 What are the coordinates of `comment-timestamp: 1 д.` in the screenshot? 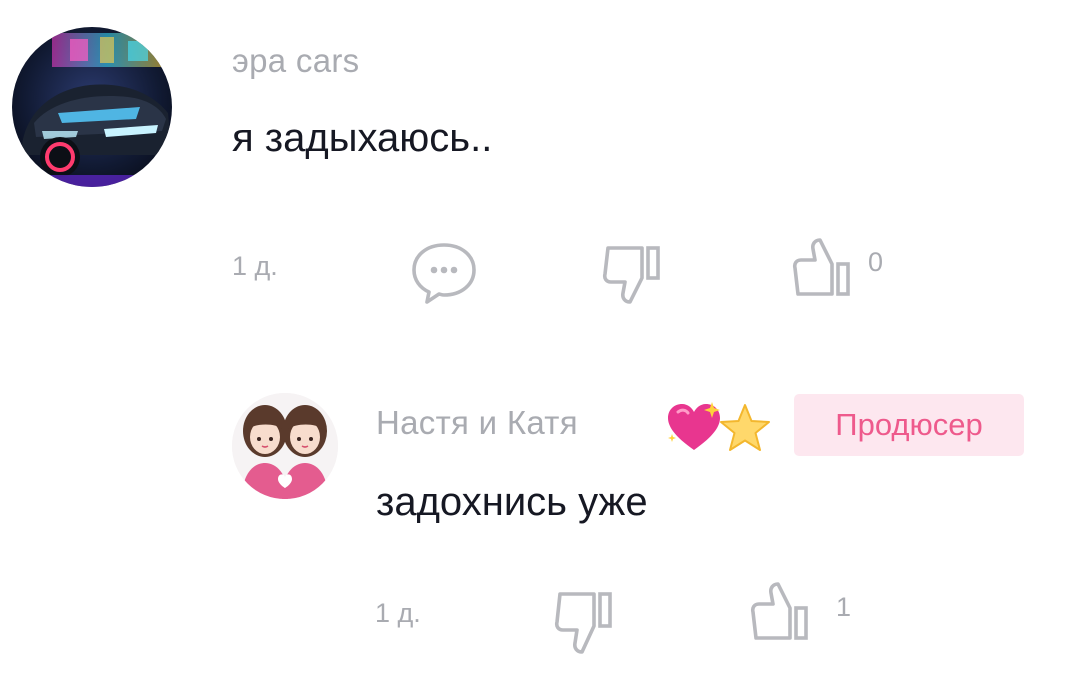 It's located at (255, 266).